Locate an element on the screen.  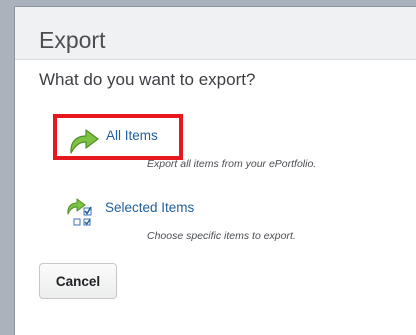
selected-items-description: Choose specific items to export. is located at coordinates (221, 236).